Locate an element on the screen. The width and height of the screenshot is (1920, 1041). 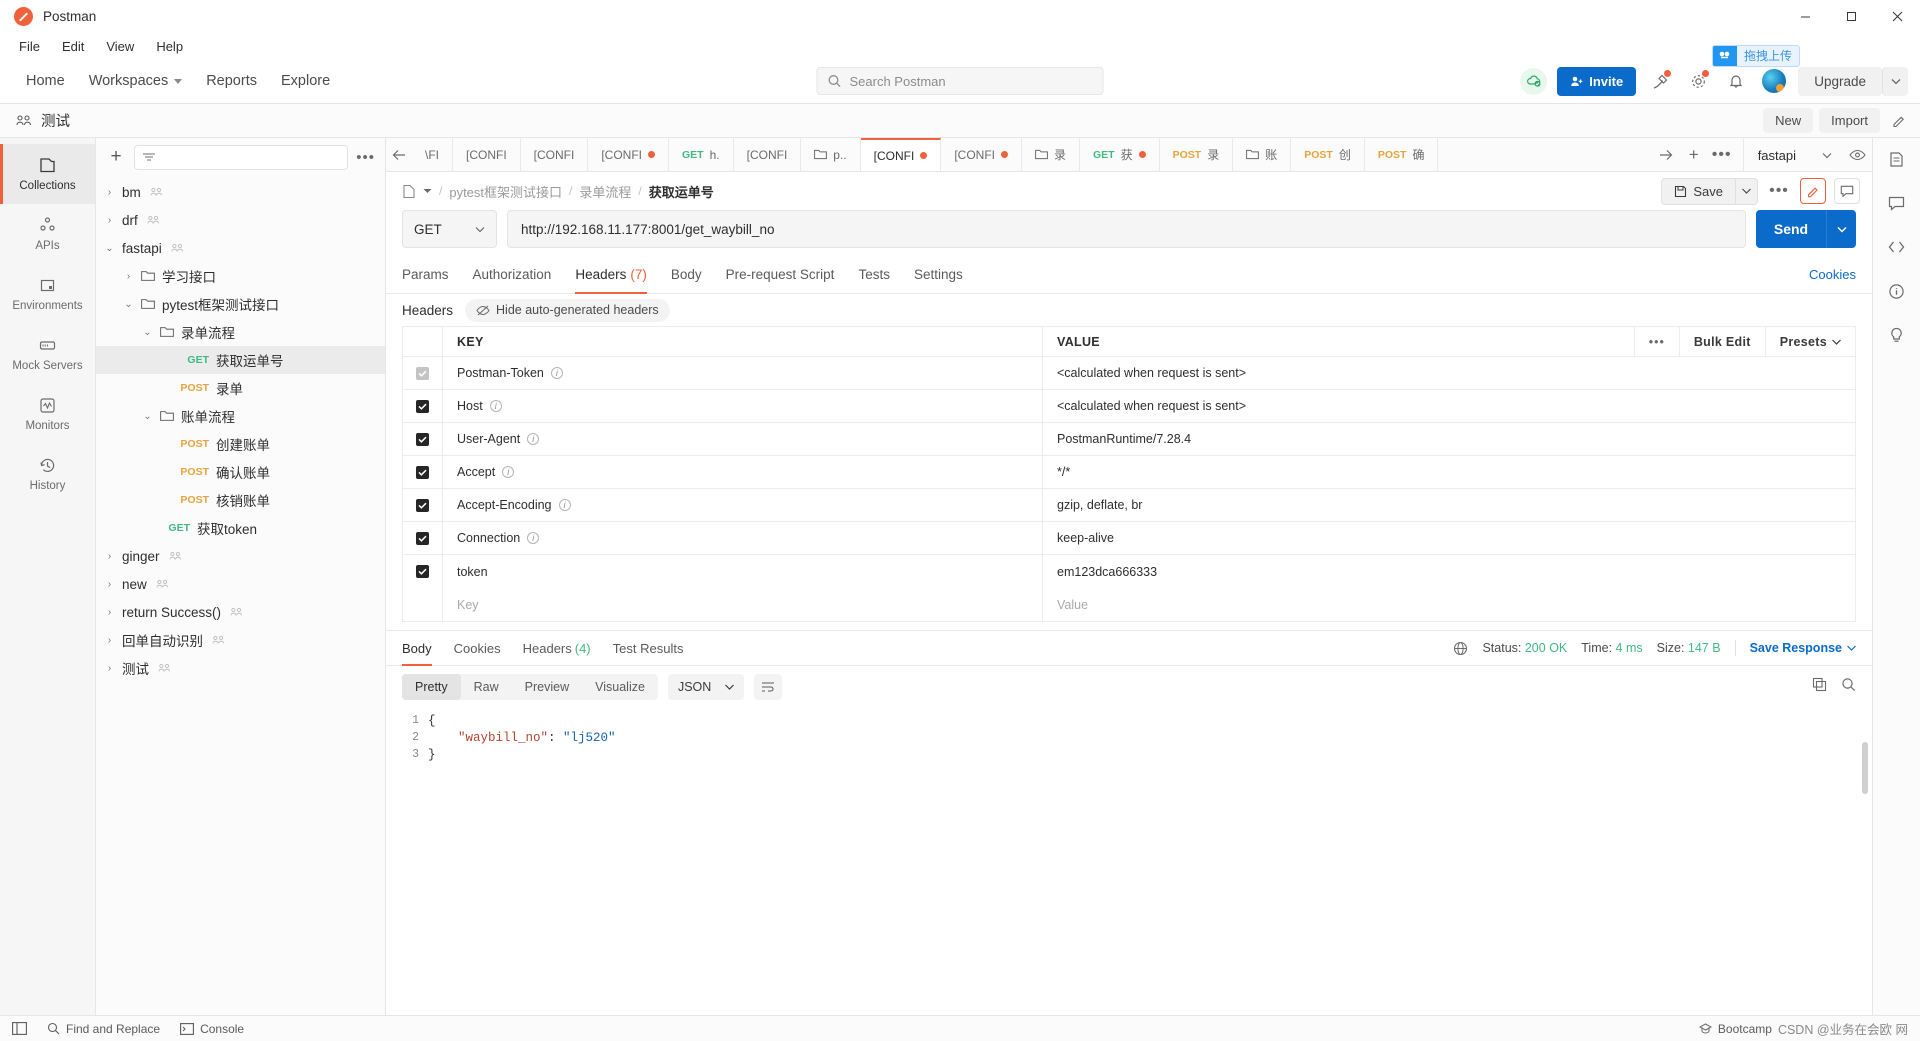
request-tab-params: Params is located at coordinates (425, 275).